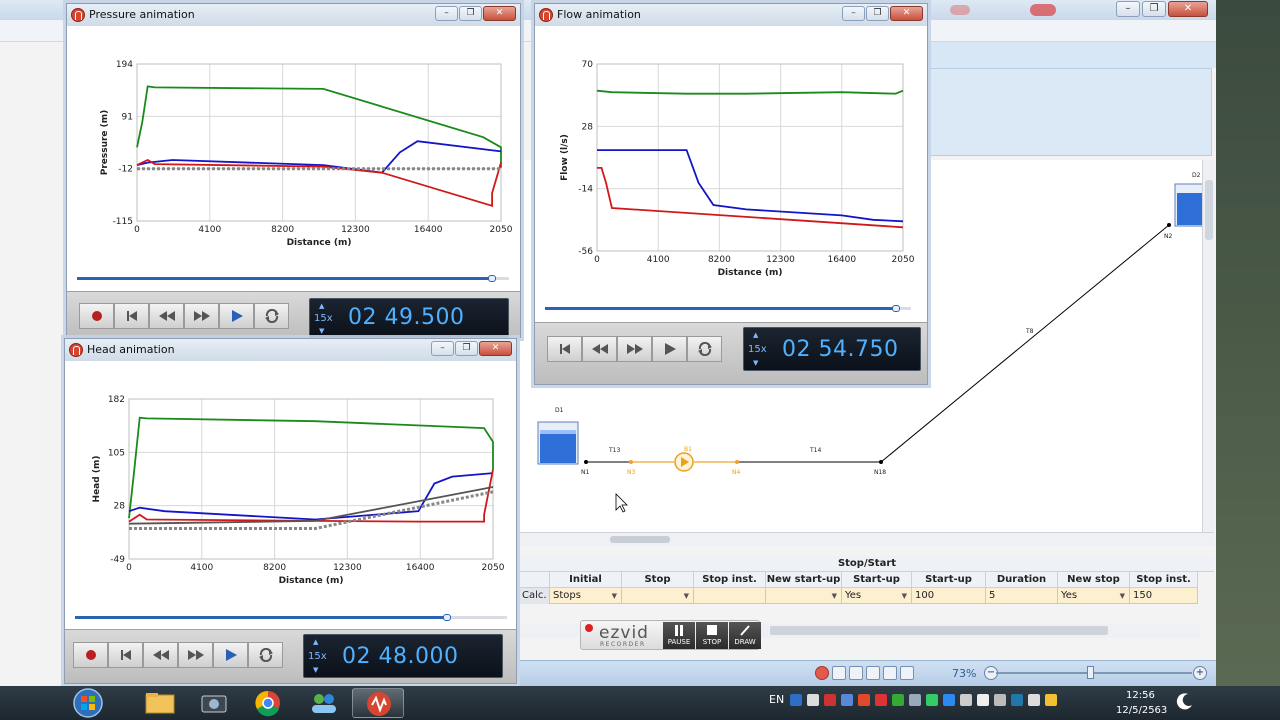 The image size is (1280, 720). What do you see at coordinates (728, 308) in the screenshot?
I see `flow-progress-track` at bounding box center [728, 308].